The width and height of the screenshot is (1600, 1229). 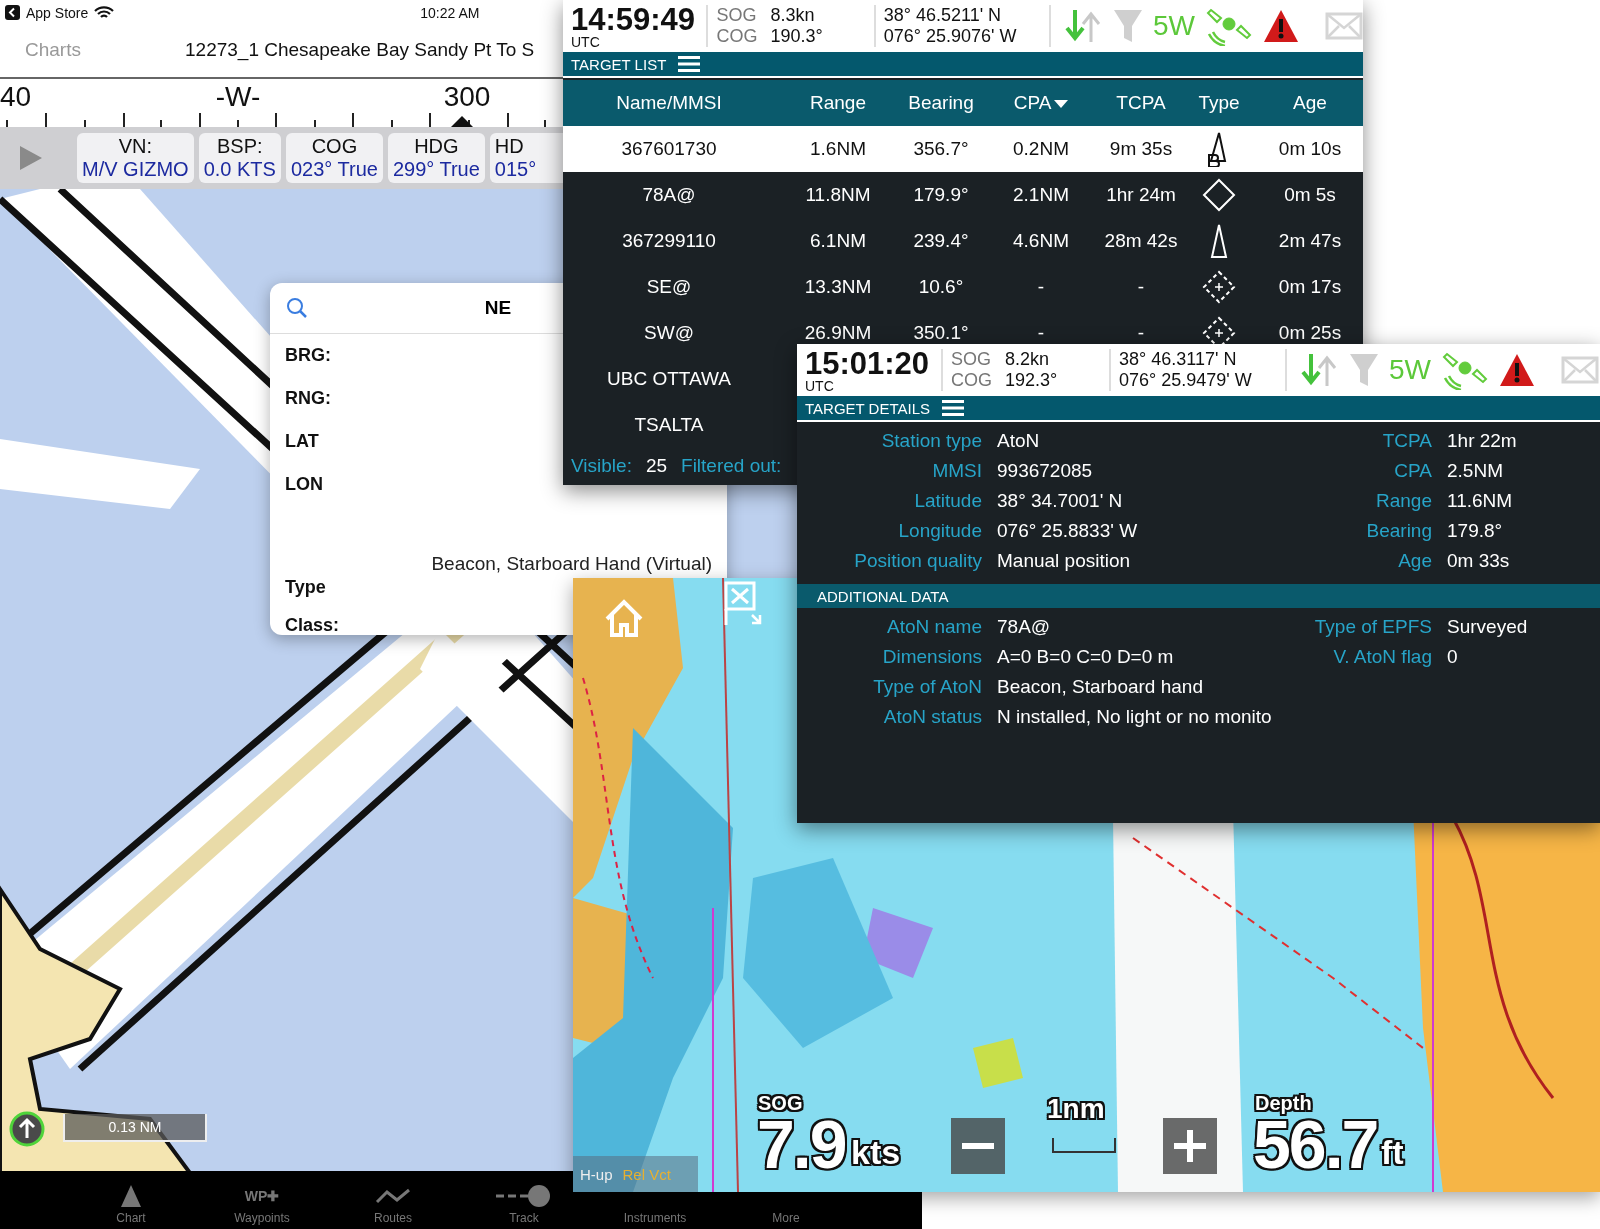 I want to click on target-row: 78A@ 11.8NM 179.9° 2.1NM 1hr 24m 0m 5s, so click(x=963, y=195).